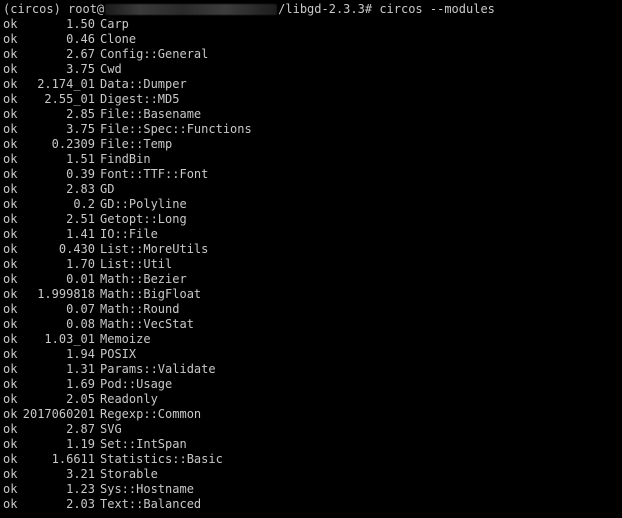  I want to click on module-name: GD::Polyline, so click(143, 204).